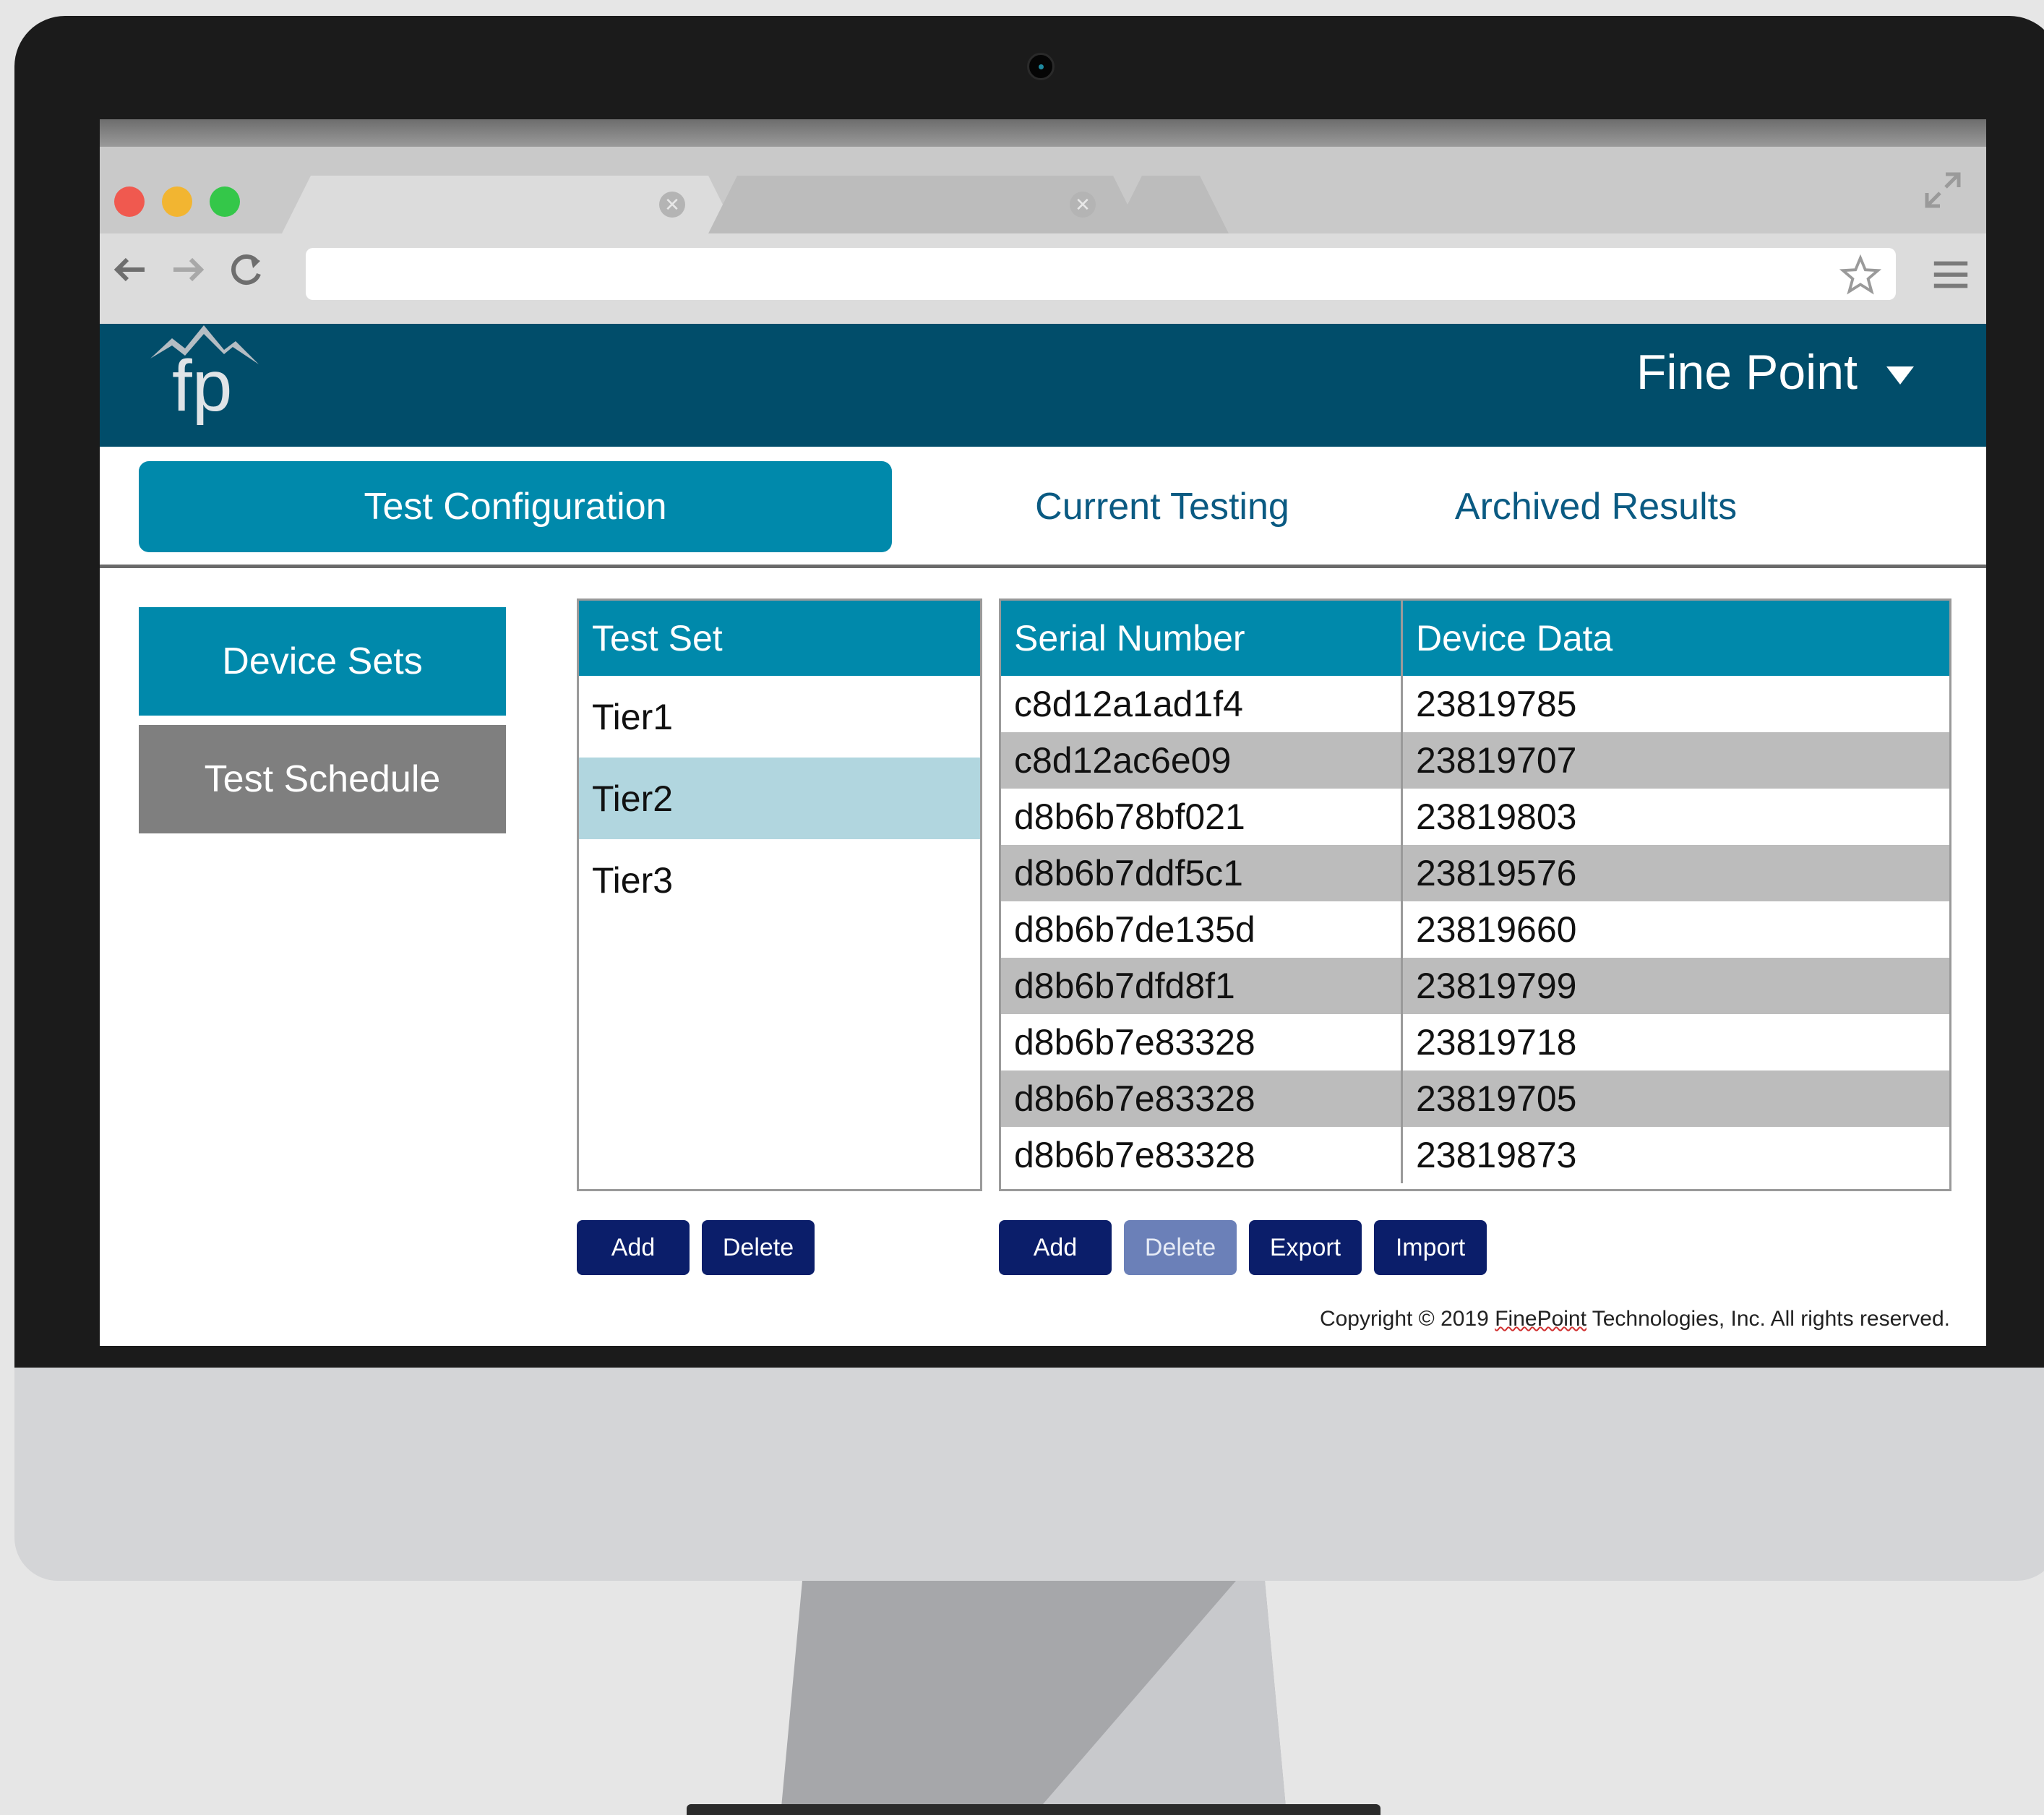  Describe the element at coordinates (1540, 1319) in the screenshot. I see `company-name: FinePoint` at that location.